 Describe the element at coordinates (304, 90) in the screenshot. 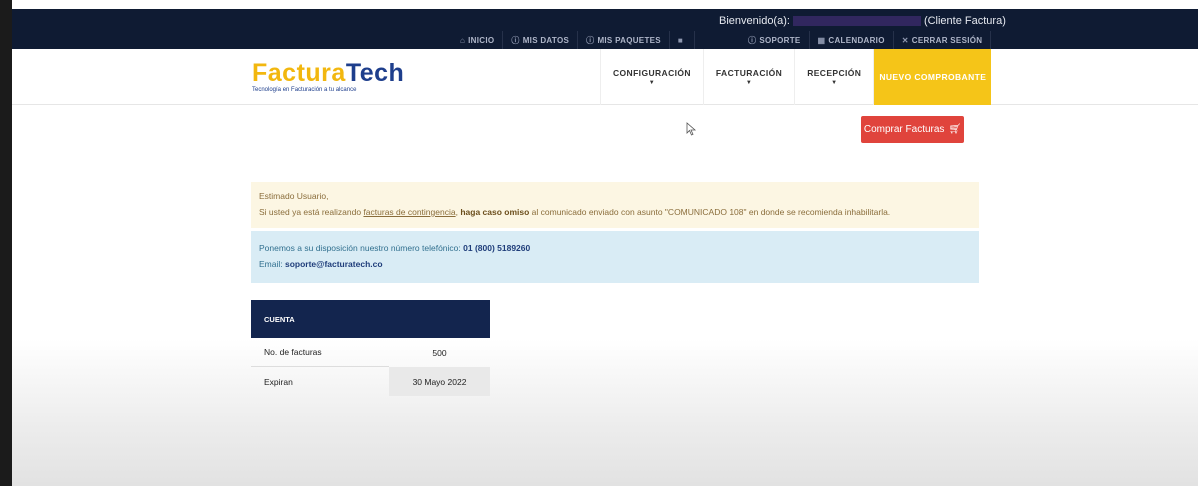

I see `logo-tagline: Tecnología en Facturación a tu alcance` at that location.